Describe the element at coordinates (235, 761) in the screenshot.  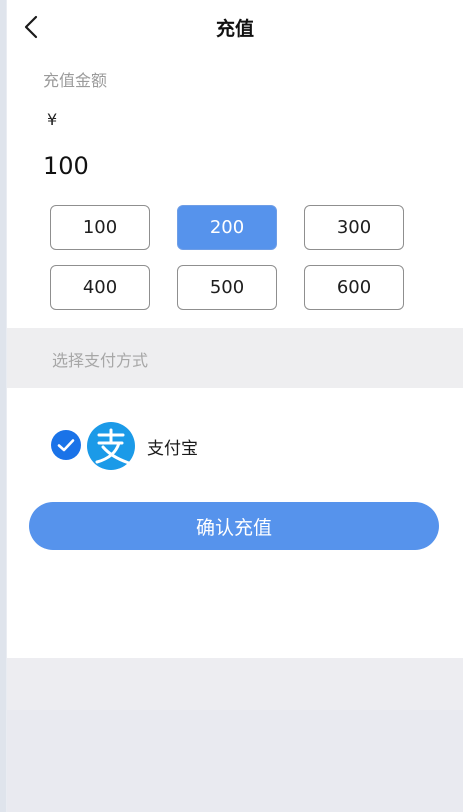
I see `bottom-background` at that location.